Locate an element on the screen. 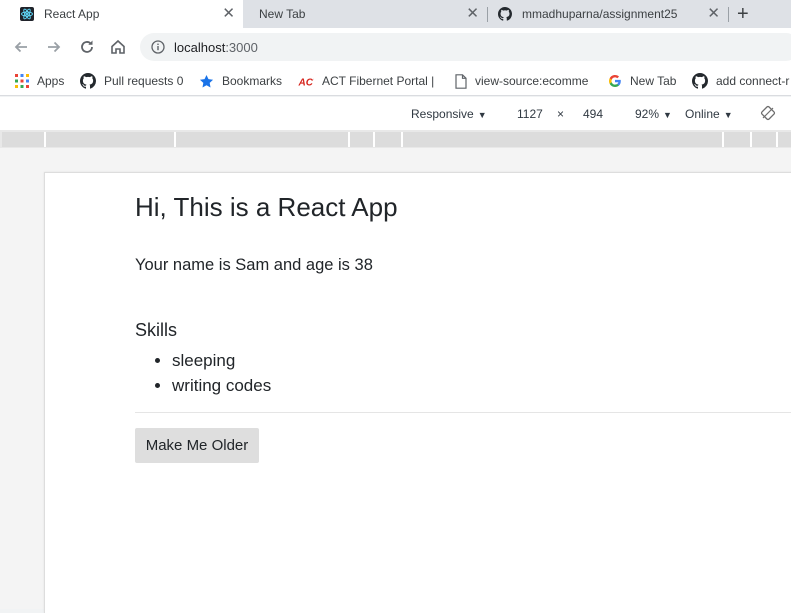 The image size is (791, 613). google-icon is located at coordinates (615, 81).